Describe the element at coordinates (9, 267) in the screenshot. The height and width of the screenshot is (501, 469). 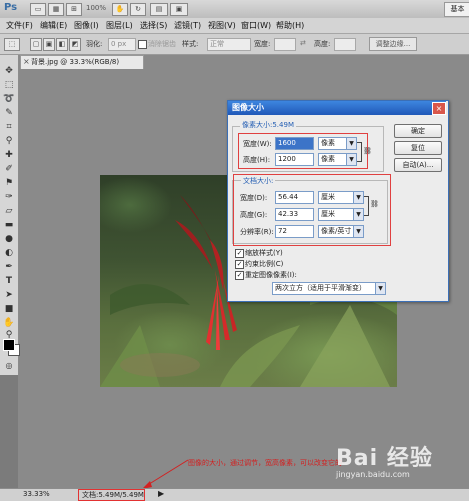
I see `pen-tool-icon: ✒` at that location.